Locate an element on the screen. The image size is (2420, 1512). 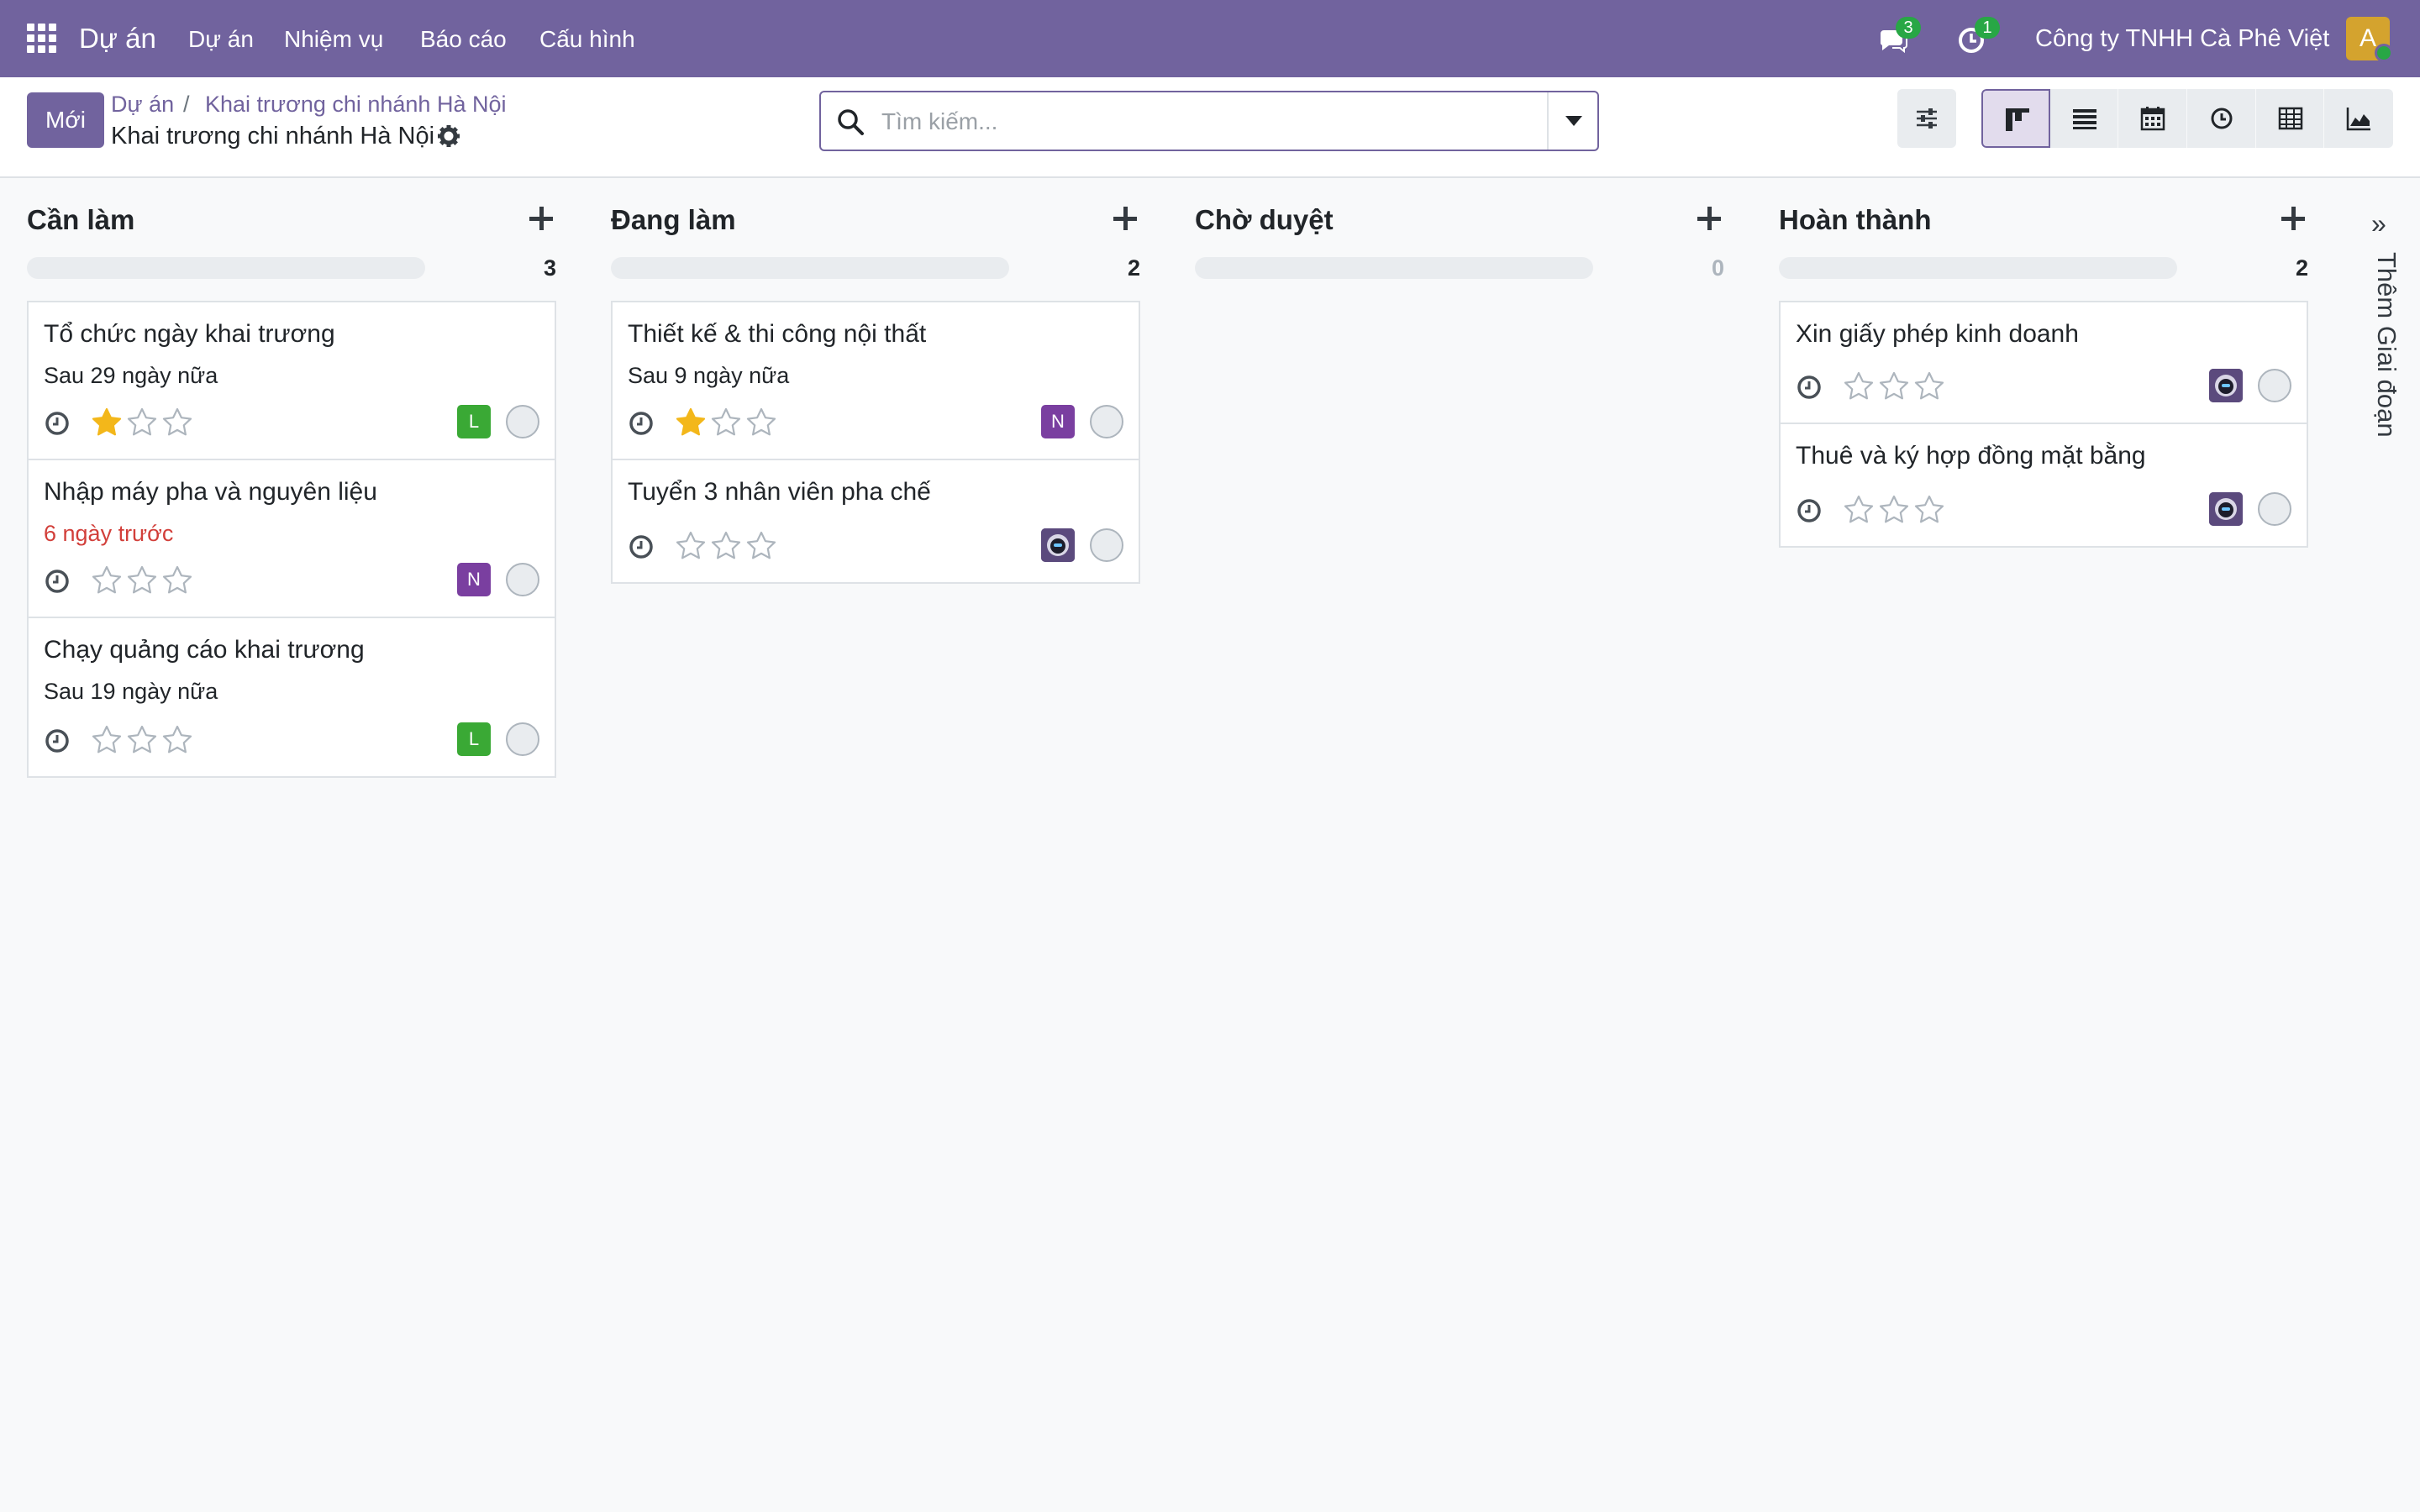
task-deadline: Sau 29 ngày nữa is located at coordinates (131, 375).